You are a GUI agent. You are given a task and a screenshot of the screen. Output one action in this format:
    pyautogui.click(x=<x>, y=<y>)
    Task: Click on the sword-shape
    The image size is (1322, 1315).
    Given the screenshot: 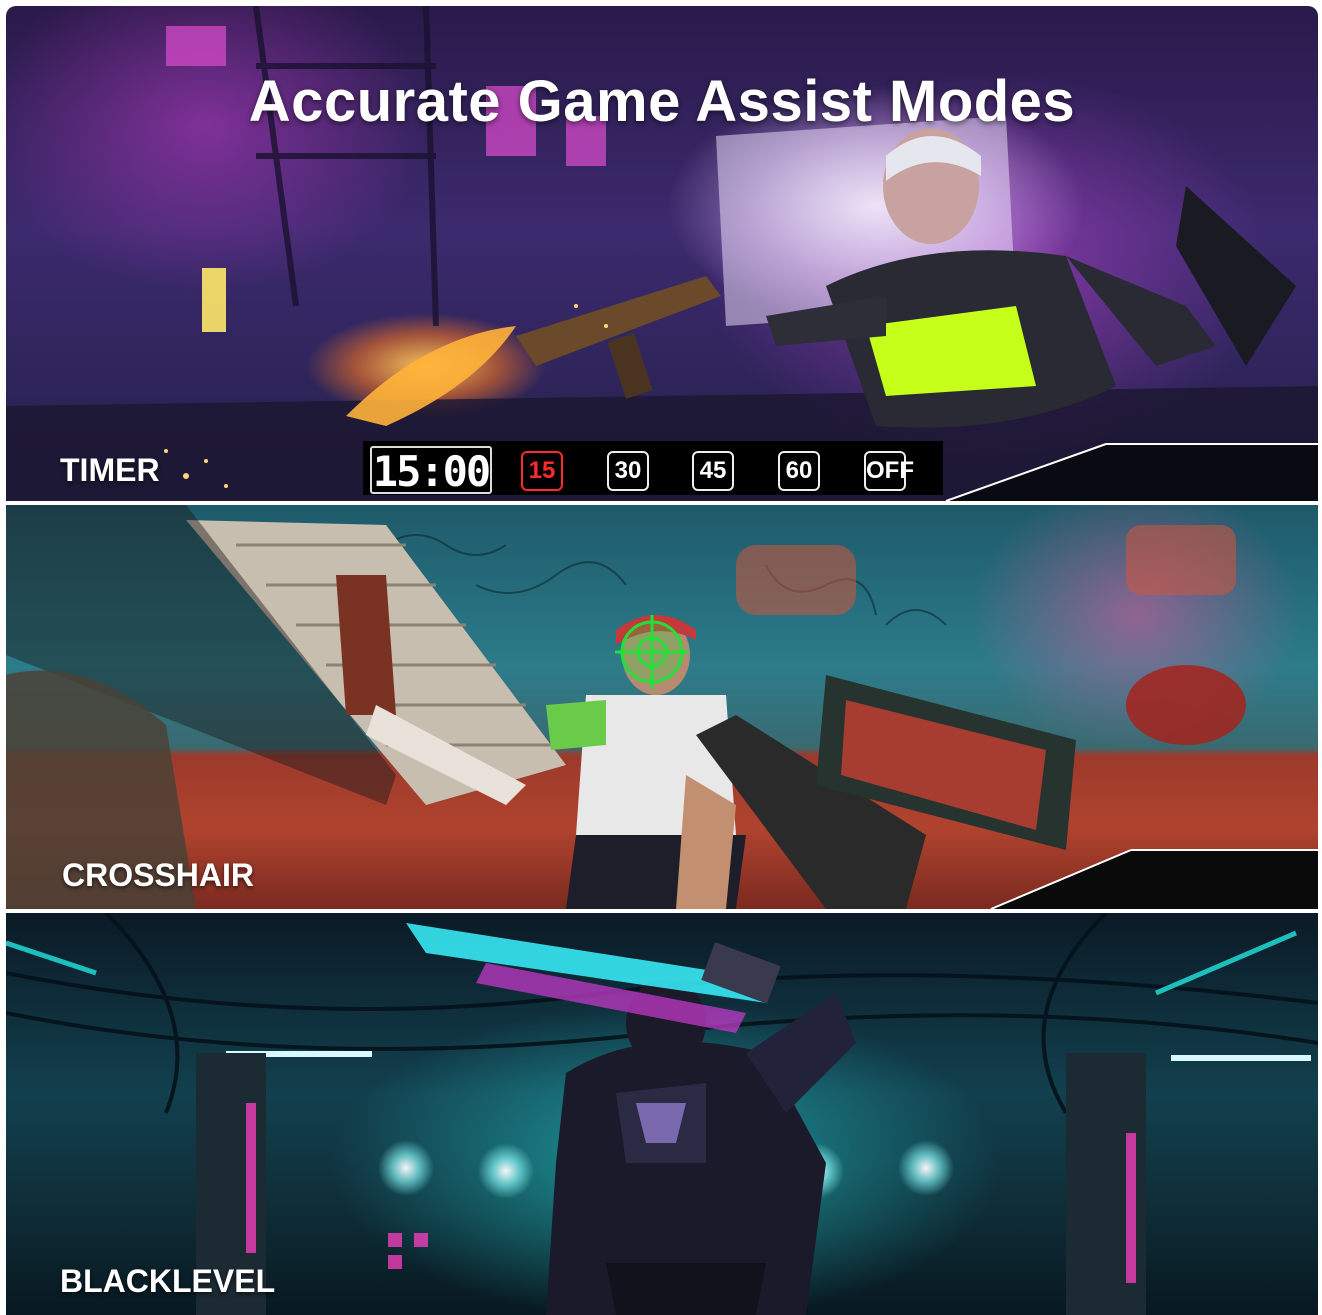 What is the action you would take?
    pyautogui.click(x=593, y=978)
    